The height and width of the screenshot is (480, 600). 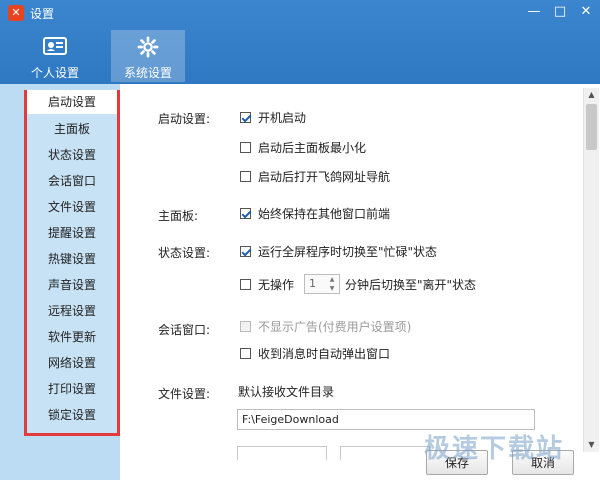 I want to click on sidebar-item-reminder: 提醒设置, so click(x=72, y=233).